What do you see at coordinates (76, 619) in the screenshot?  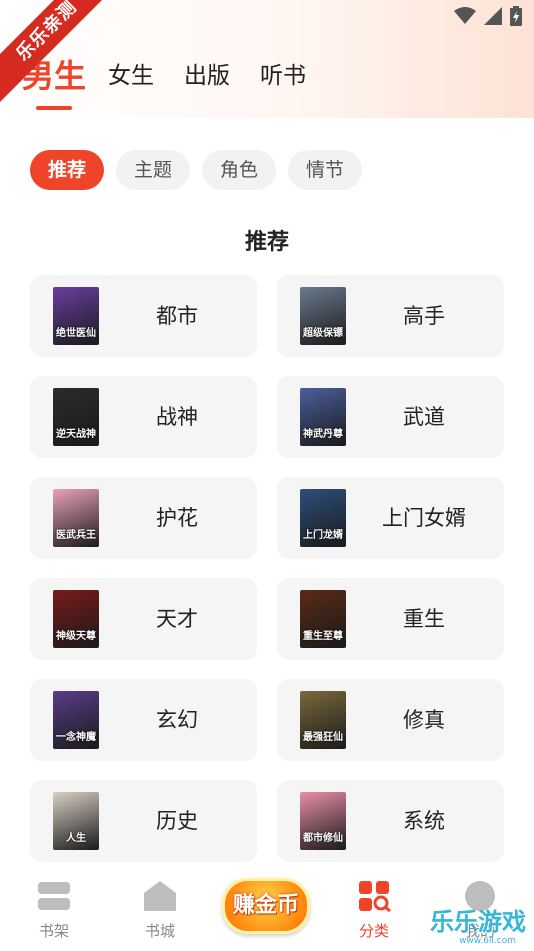 I see `book-cover: 神级天尊` at bounding box center [76, 619].